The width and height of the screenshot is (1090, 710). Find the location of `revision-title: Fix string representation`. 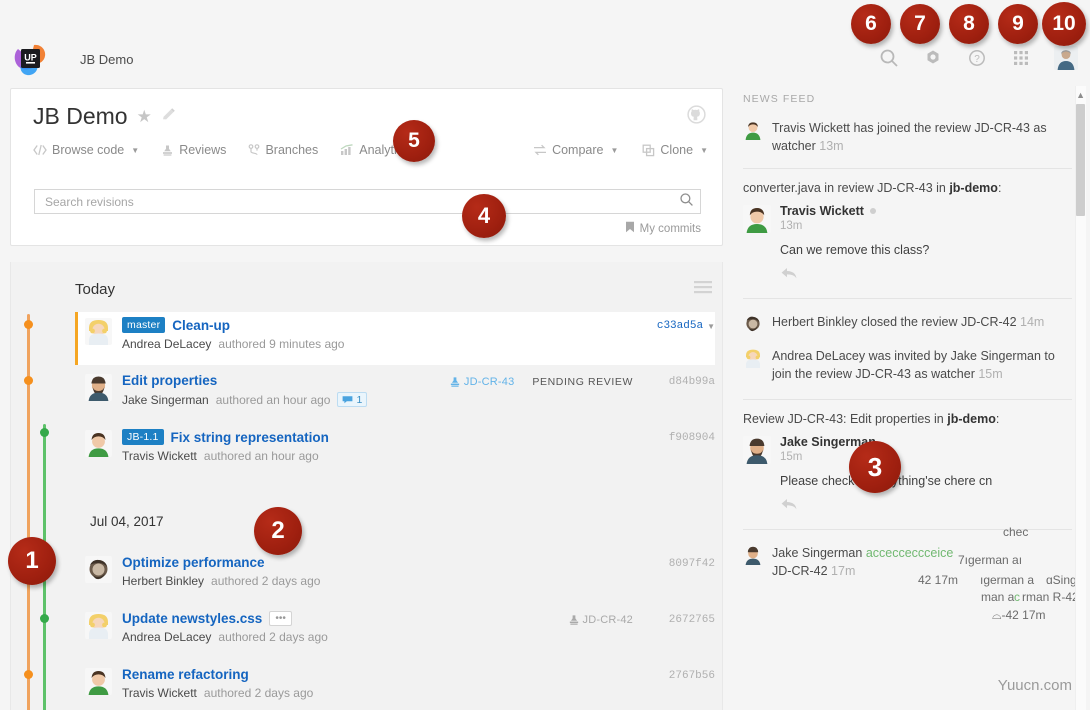

revision-title: Fix string representation is located at coordinates (250, 437).